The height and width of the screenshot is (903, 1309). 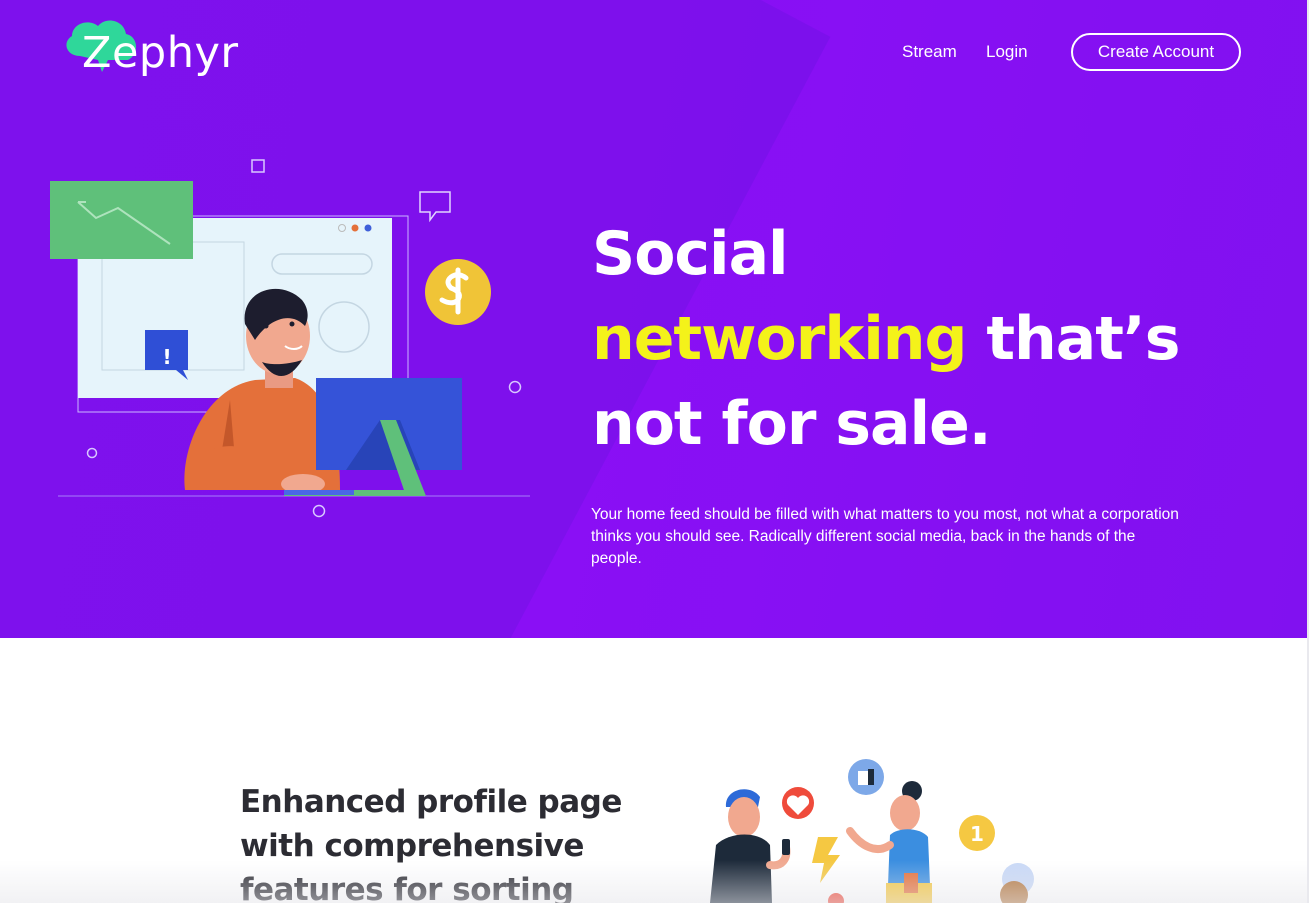 I want to click on headline-line-social: Social, so click(x=690, y=254).